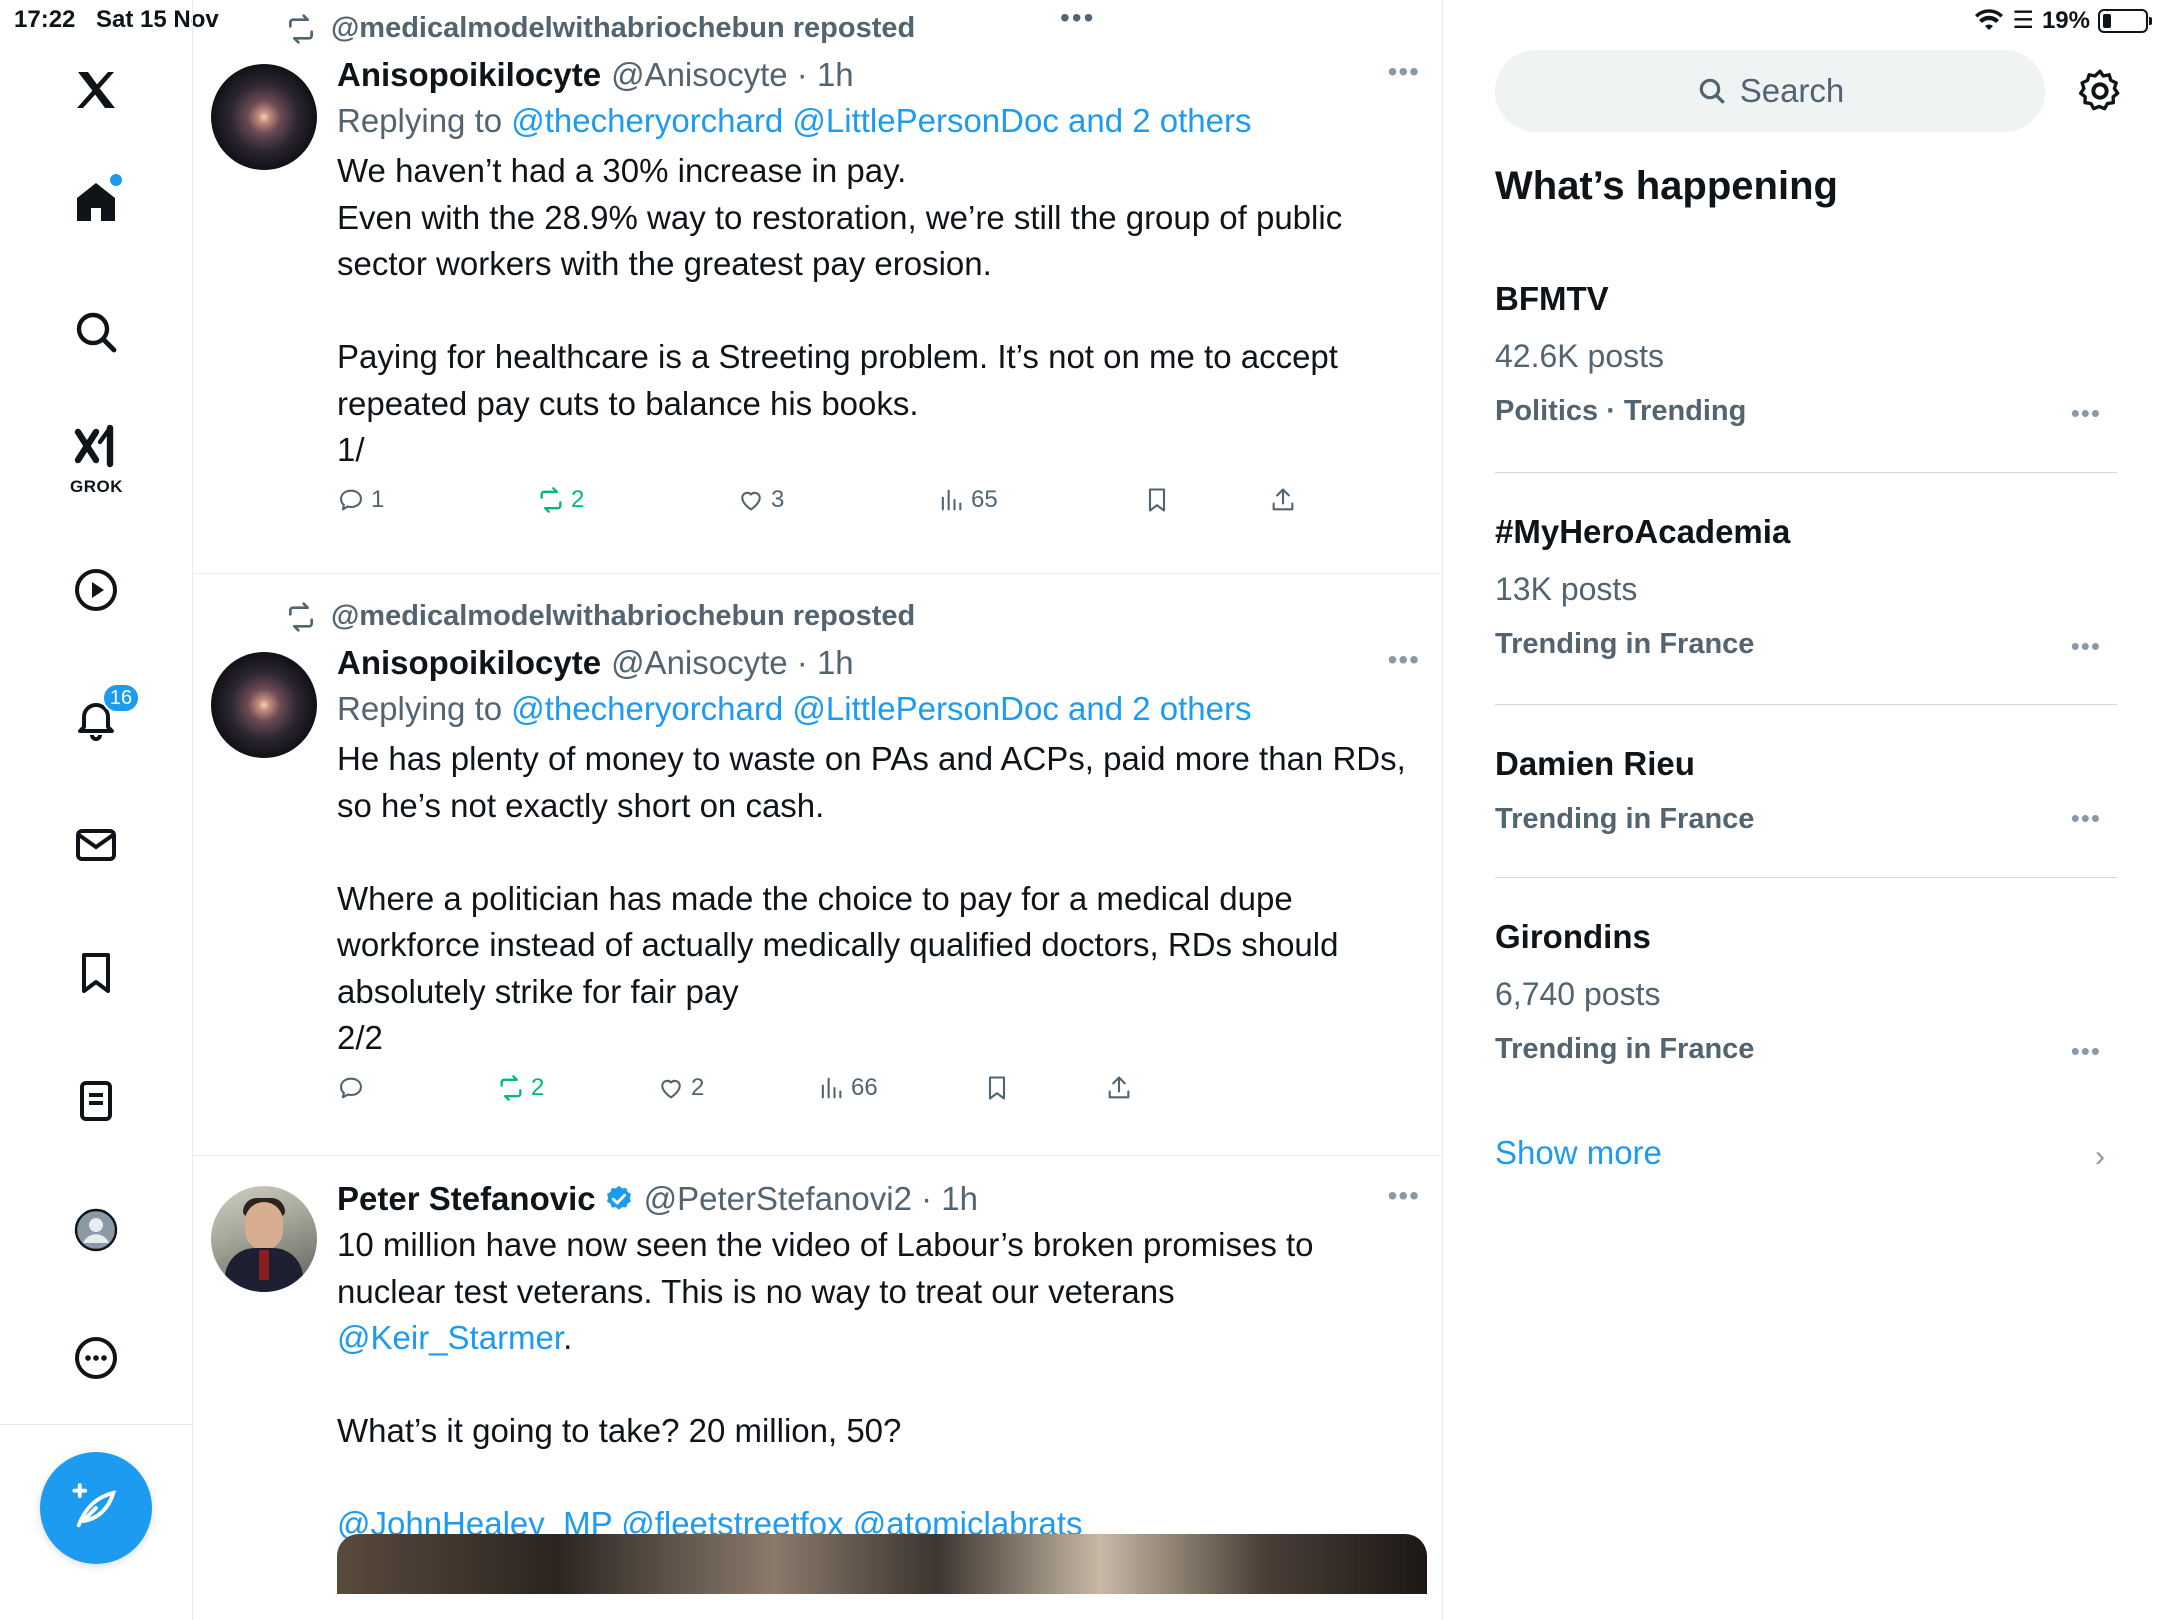 The height and width of the screenshot is (1620, 2160). What do you see at coordinates (424, 708) in the screenshot?
I see `replying-to-prefix: Replying to` at bounding box center [424, 708].